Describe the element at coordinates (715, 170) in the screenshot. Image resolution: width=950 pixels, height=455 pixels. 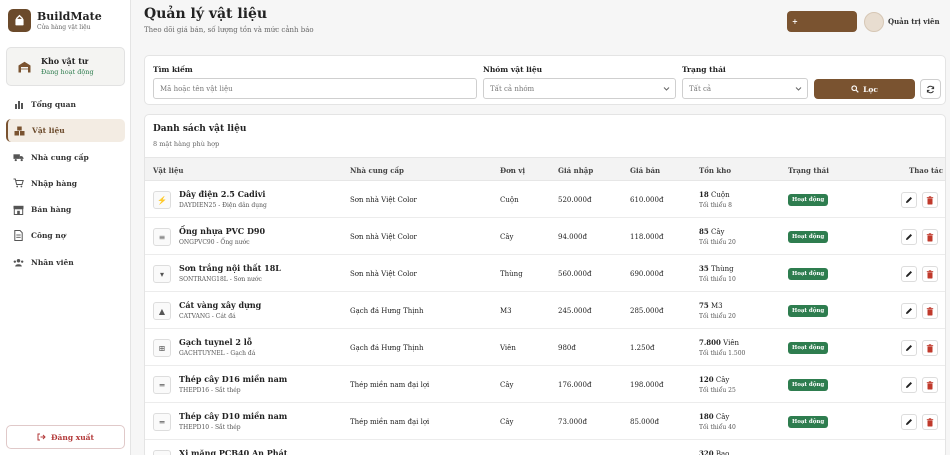
I see `column-header: Tồn kho` at that location.